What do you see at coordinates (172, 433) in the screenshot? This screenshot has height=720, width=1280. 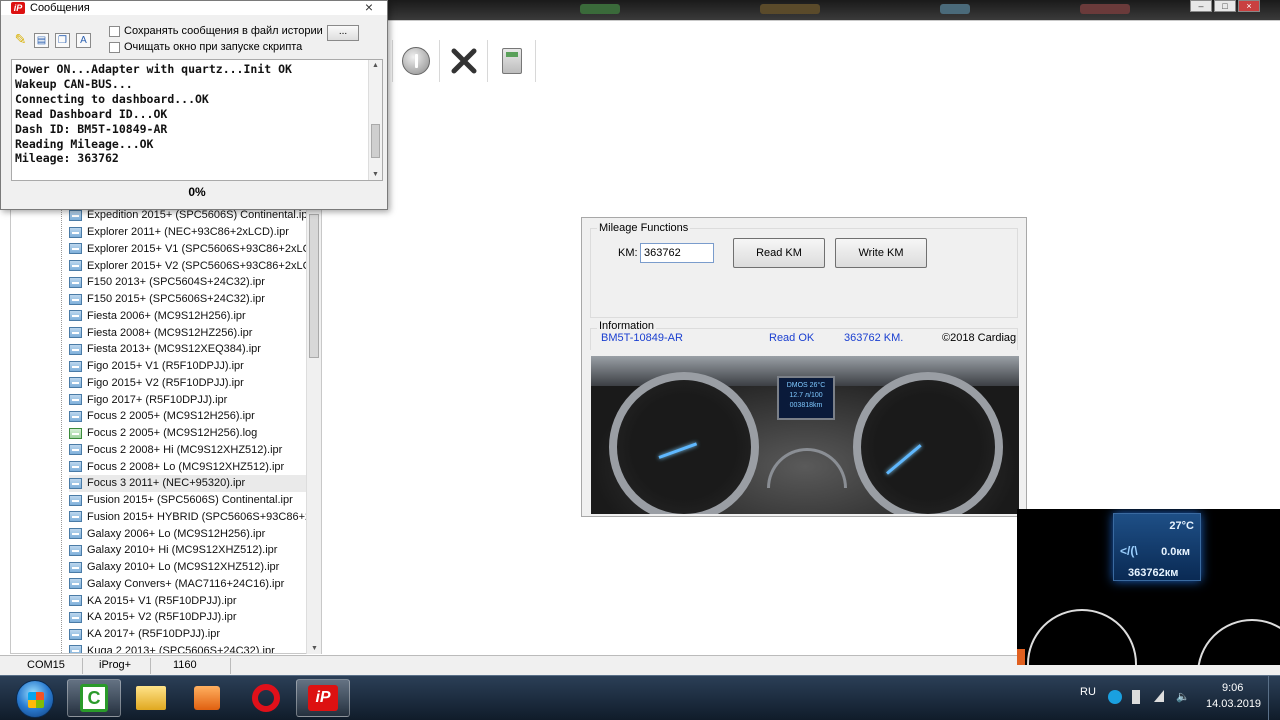 I see `file-list-item-label: Focus 2 2005+ (MC9S12H256).log` at bounding box center [172, 433].